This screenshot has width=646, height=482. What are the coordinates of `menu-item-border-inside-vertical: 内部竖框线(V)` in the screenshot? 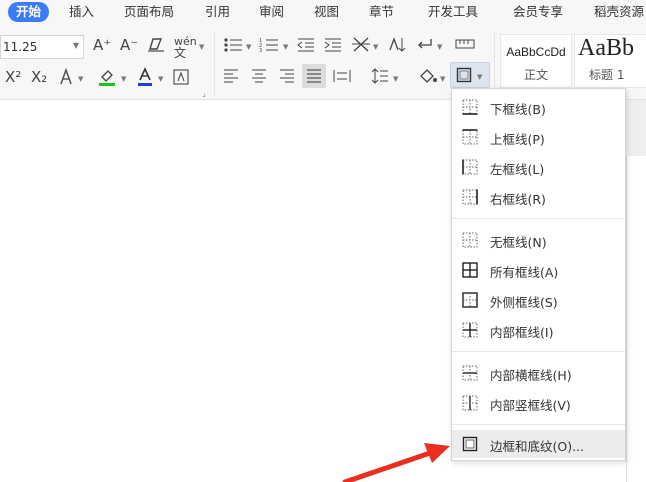 It's located at (538, 403).